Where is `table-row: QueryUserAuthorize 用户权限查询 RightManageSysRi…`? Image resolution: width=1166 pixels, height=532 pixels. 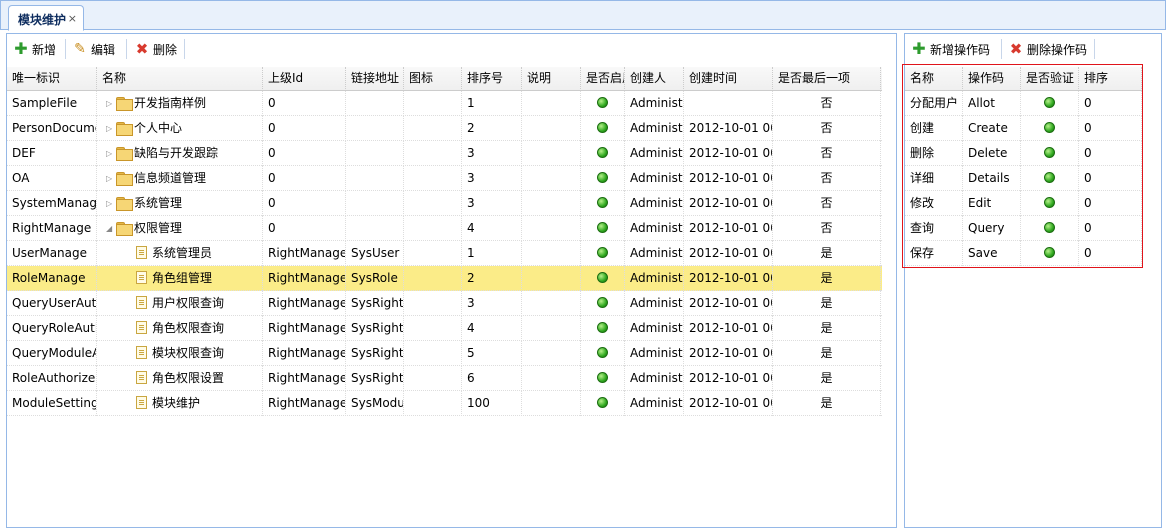 table-row: QueryUserAuthorize 用户权限查询 RightManageSysRi… is located at coordinates (444, 303).